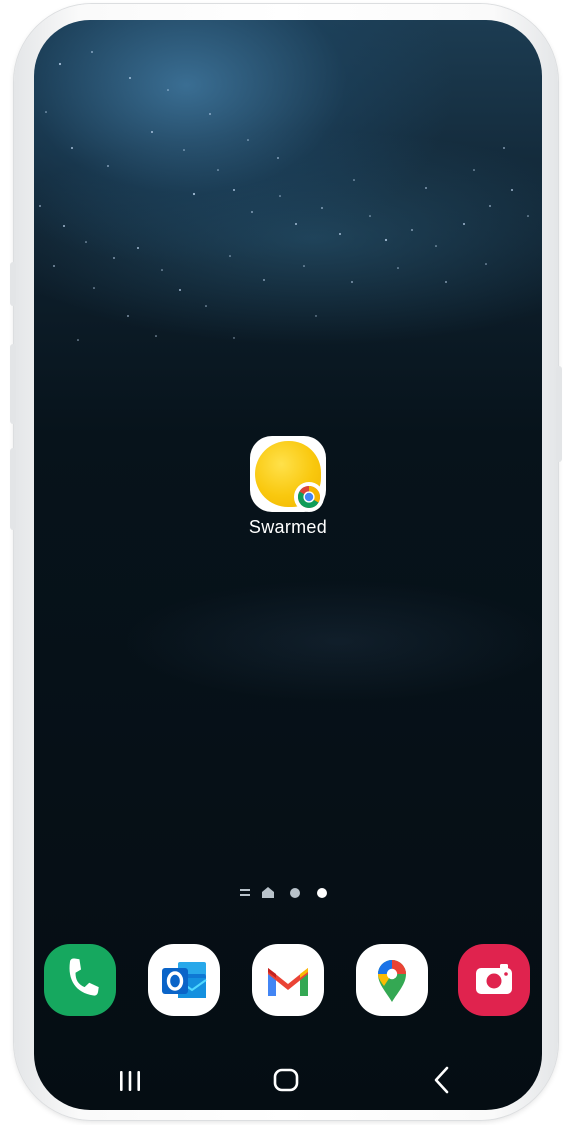 The height and width of the screenshot is (1125, 564). I want to click on volume-button, so click(13, 284).